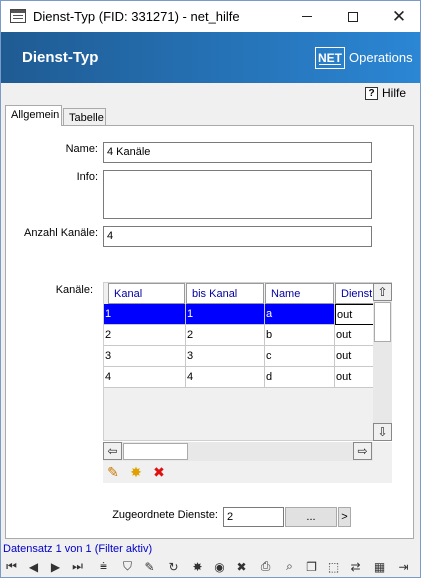  I want to click on transfer-icon: ⇄, so click(355, 566).